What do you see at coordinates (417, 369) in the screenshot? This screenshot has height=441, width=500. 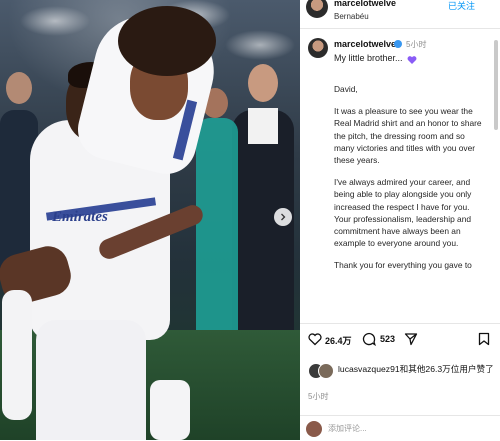 I see `liked-by-text: lucasvazquez91和其他26.3万位用户赞了` at bounding box center [417, 369].